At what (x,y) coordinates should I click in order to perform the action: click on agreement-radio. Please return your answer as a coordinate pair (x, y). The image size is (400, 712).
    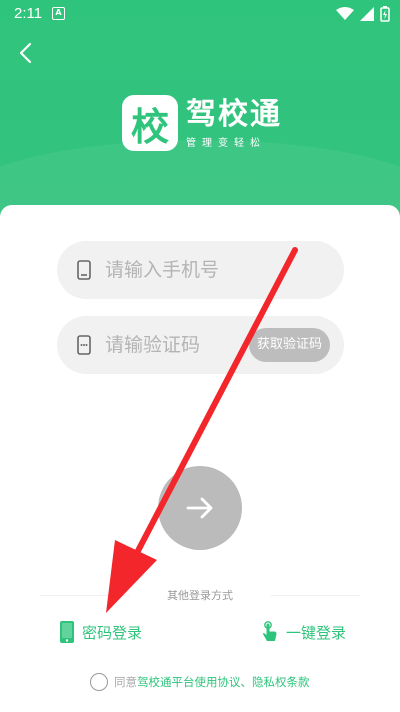
    Looking at the image, I should click on (99, 682).